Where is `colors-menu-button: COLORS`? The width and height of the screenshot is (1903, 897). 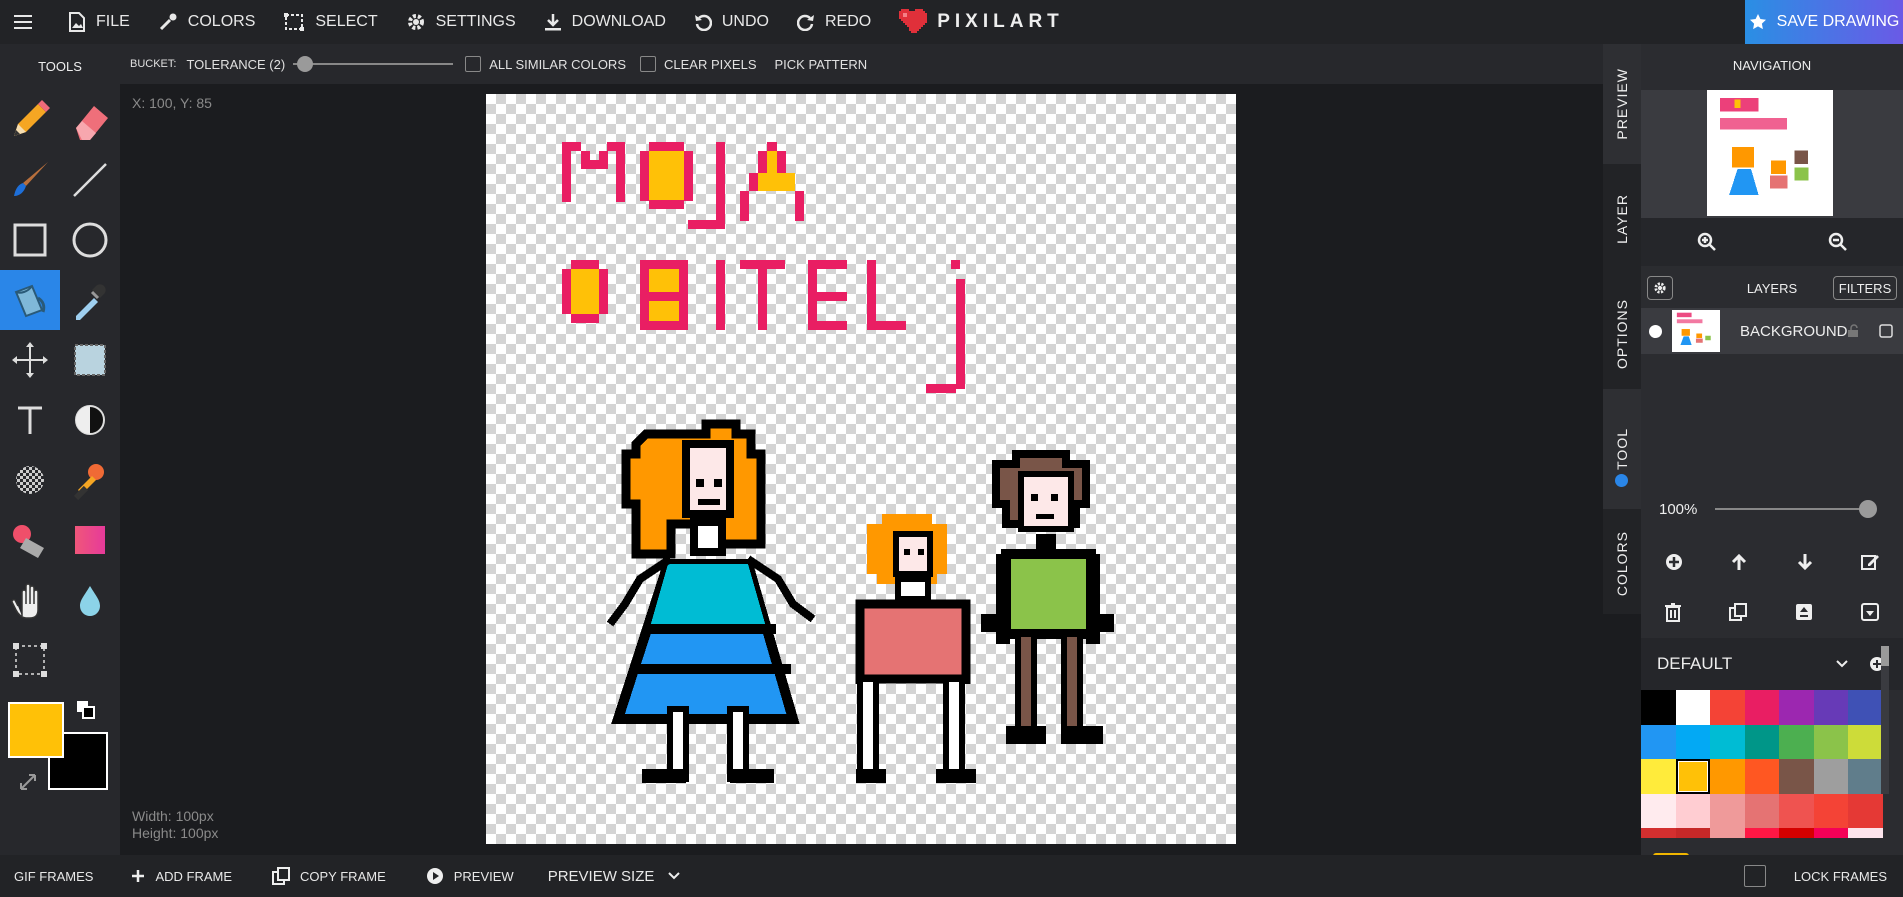 colors-menu-button: COLORS is located at coordinates (207, 22).